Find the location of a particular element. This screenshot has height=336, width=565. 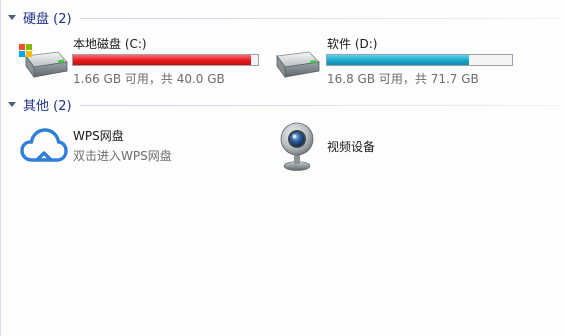

drive-space-d: 16.8 GB 可用，共 71.7 GB is located at coordinates (403, 79).